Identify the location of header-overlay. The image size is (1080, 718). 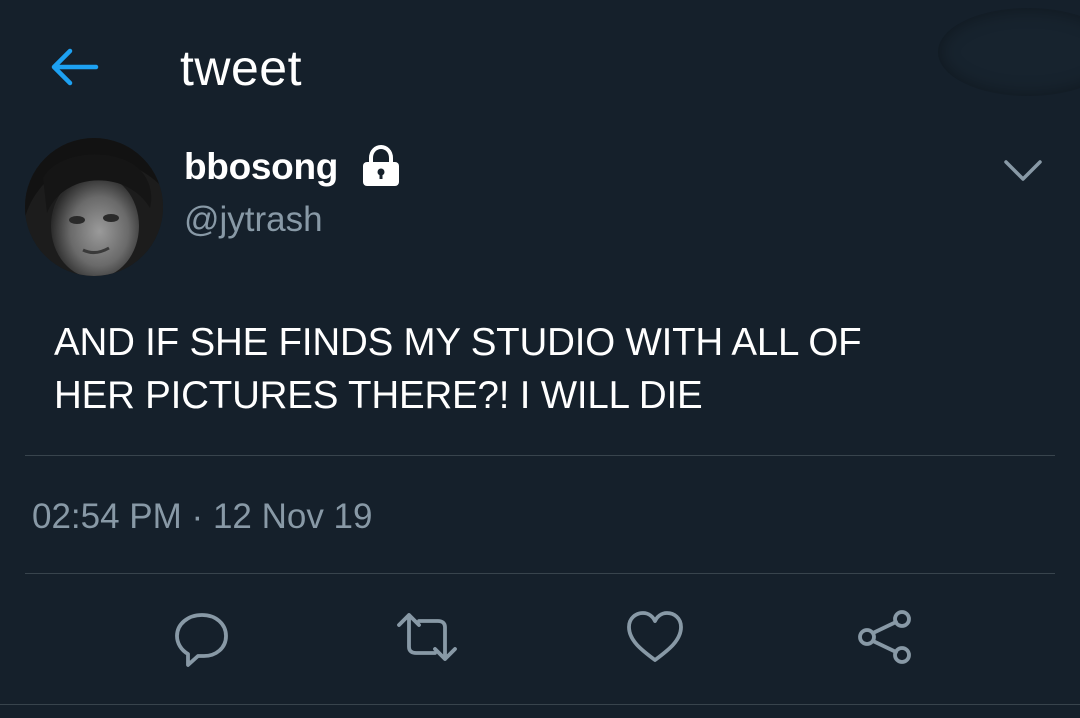
(1009, 52).